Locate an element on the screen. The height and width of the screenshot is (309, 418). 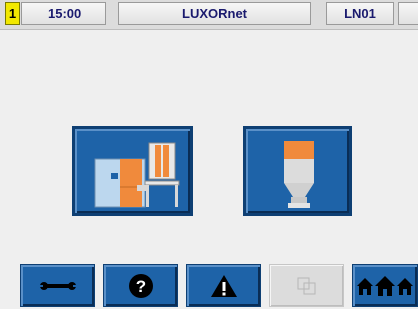
copy-icon is located at coordinates (306, 285).